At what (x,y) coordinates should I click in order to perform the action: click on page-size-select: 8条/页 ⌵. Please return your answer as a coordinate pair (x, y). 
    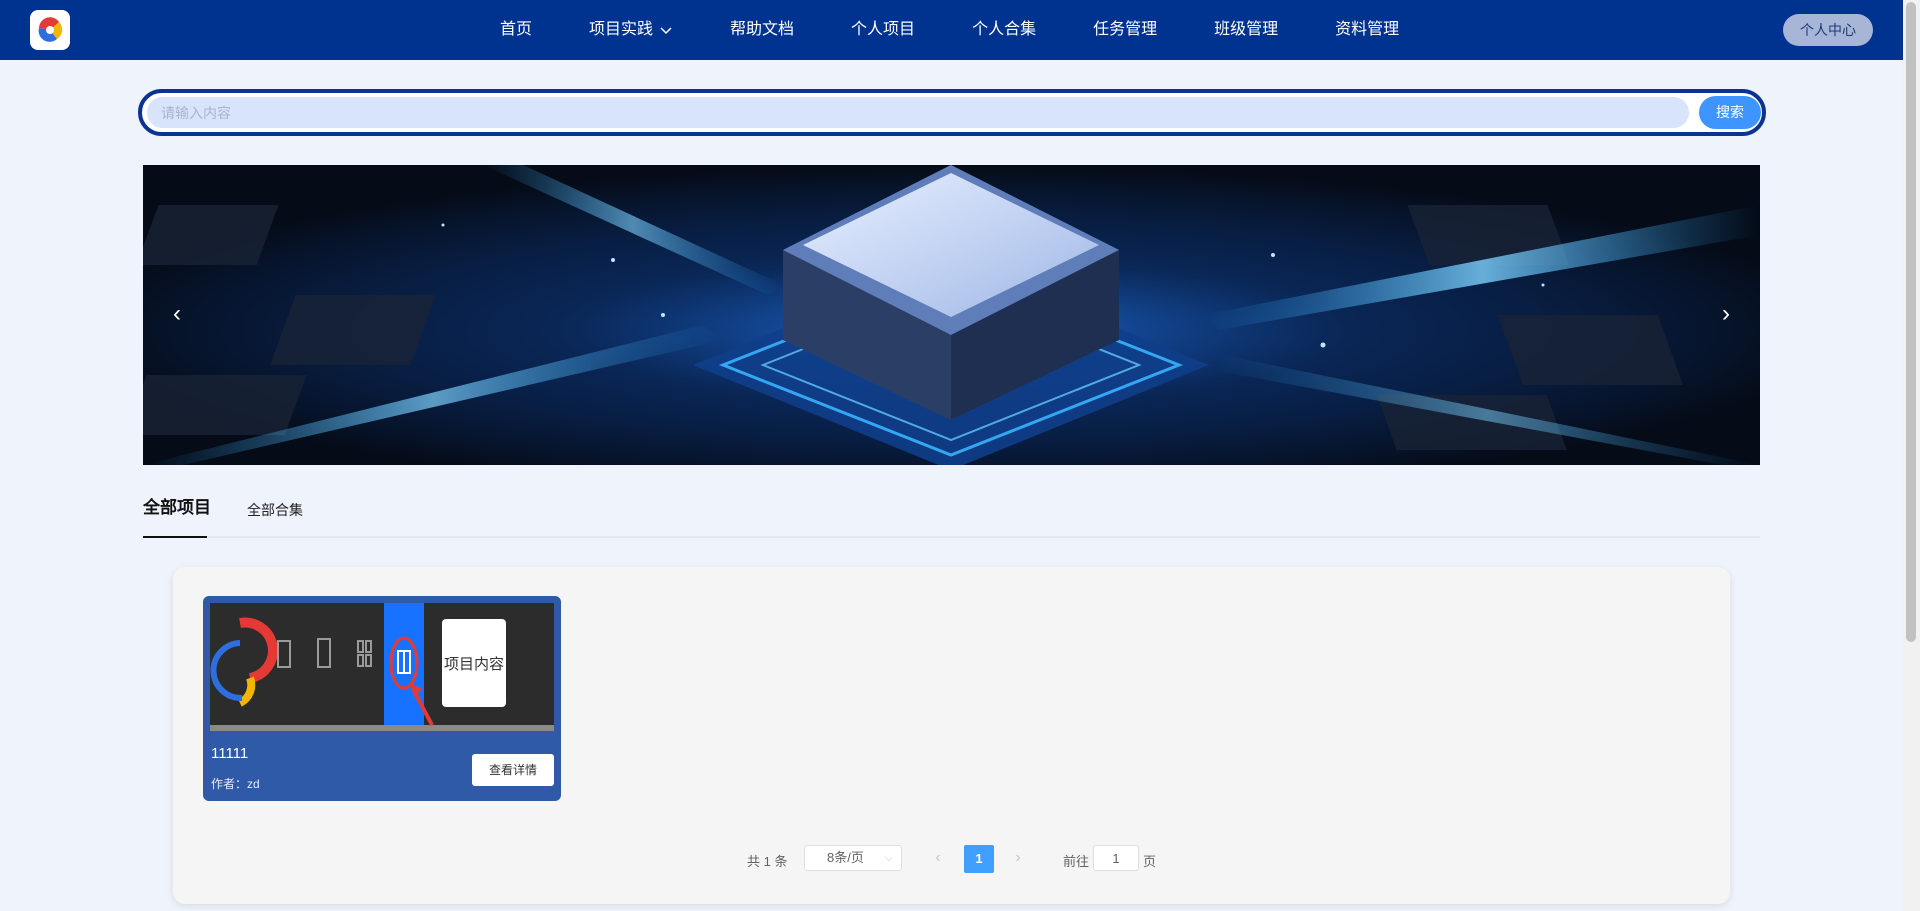
    Looking at the image, I should click on (853, 858).